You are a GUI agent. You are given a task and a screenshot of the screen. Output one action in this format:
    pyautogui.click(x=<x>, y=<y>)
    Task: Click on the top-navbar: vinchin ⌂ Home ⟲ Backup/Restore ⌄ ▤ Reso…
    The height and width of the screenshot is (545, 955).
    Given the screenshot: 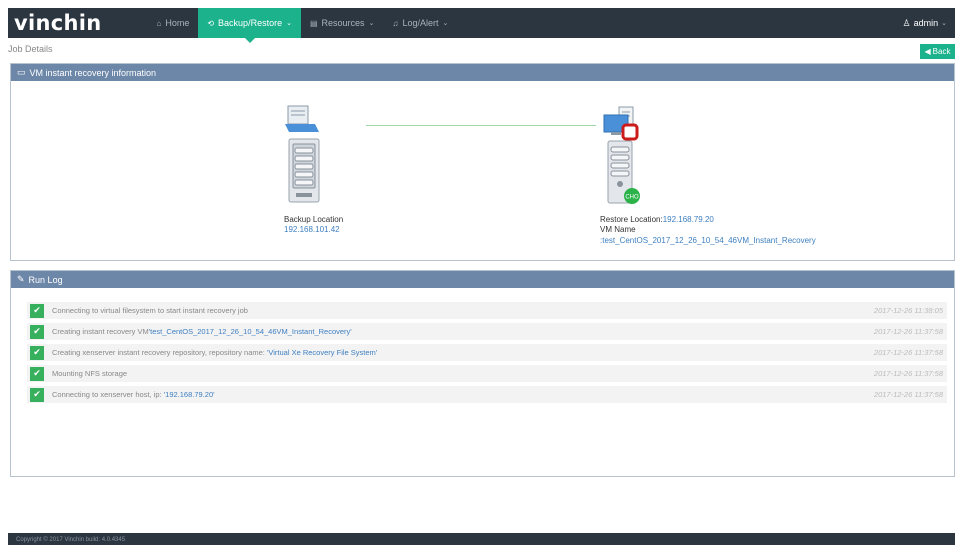 What is the action you would take?
    pyautogui.click(x=481, y=25)
    